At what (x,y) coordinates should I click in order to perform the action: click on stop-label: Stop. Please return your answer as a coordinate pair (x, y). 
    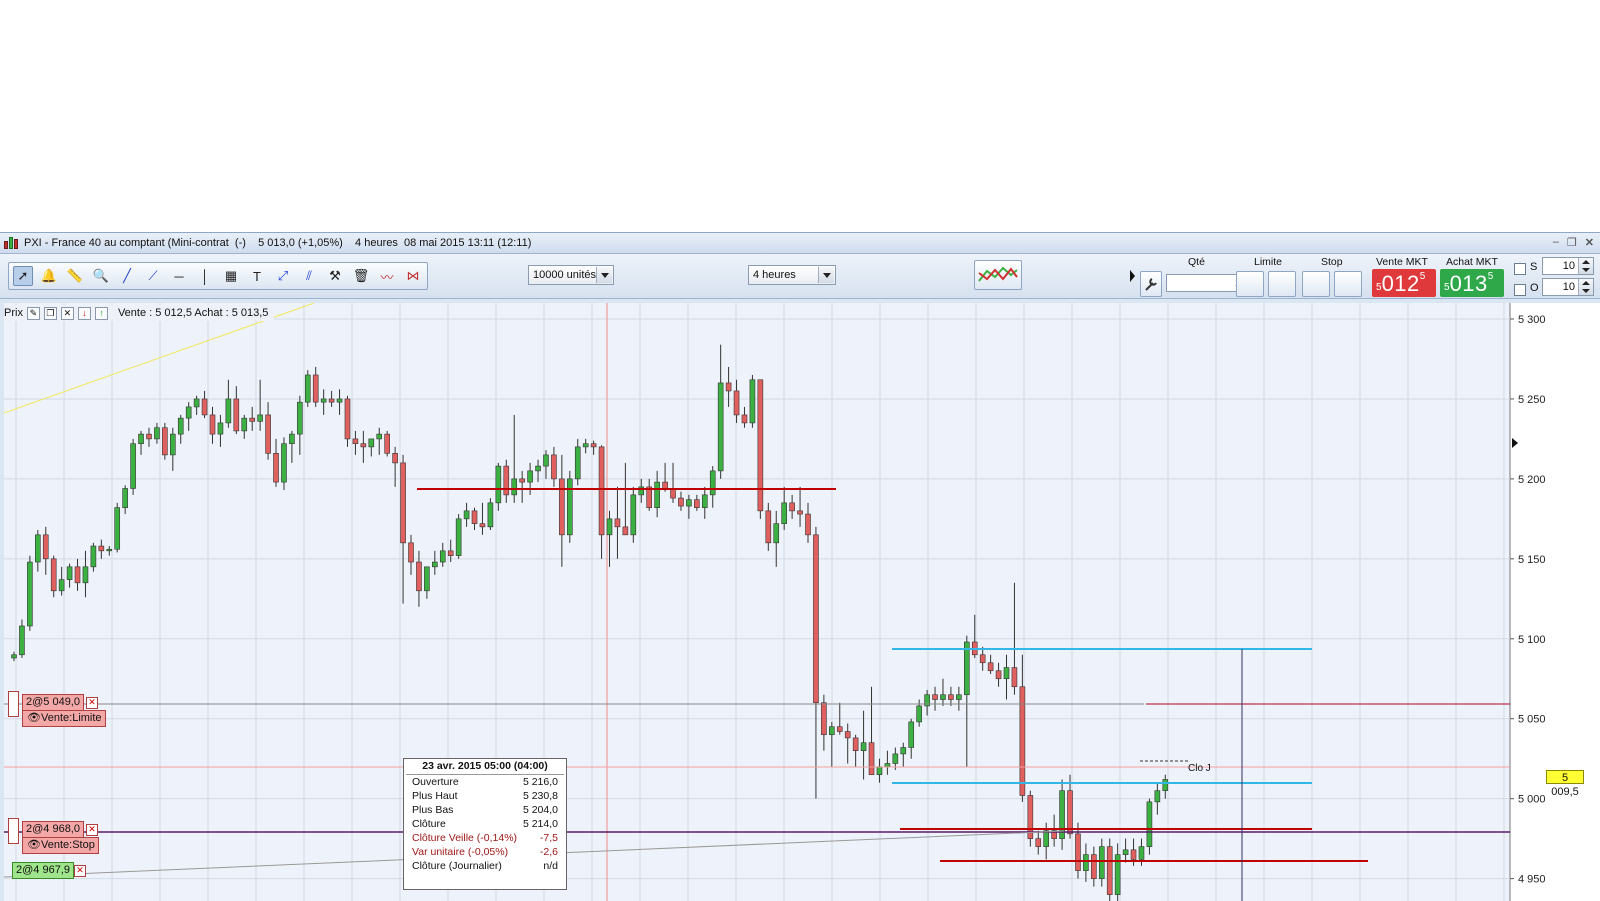
    Looking at the image, I should click on (1332, 262).